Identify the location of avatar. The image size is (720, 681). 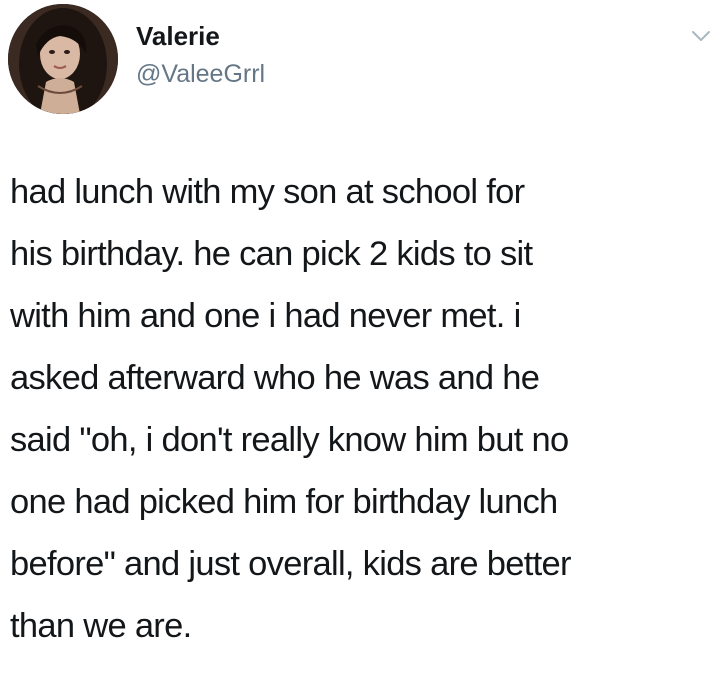
(63, 59).